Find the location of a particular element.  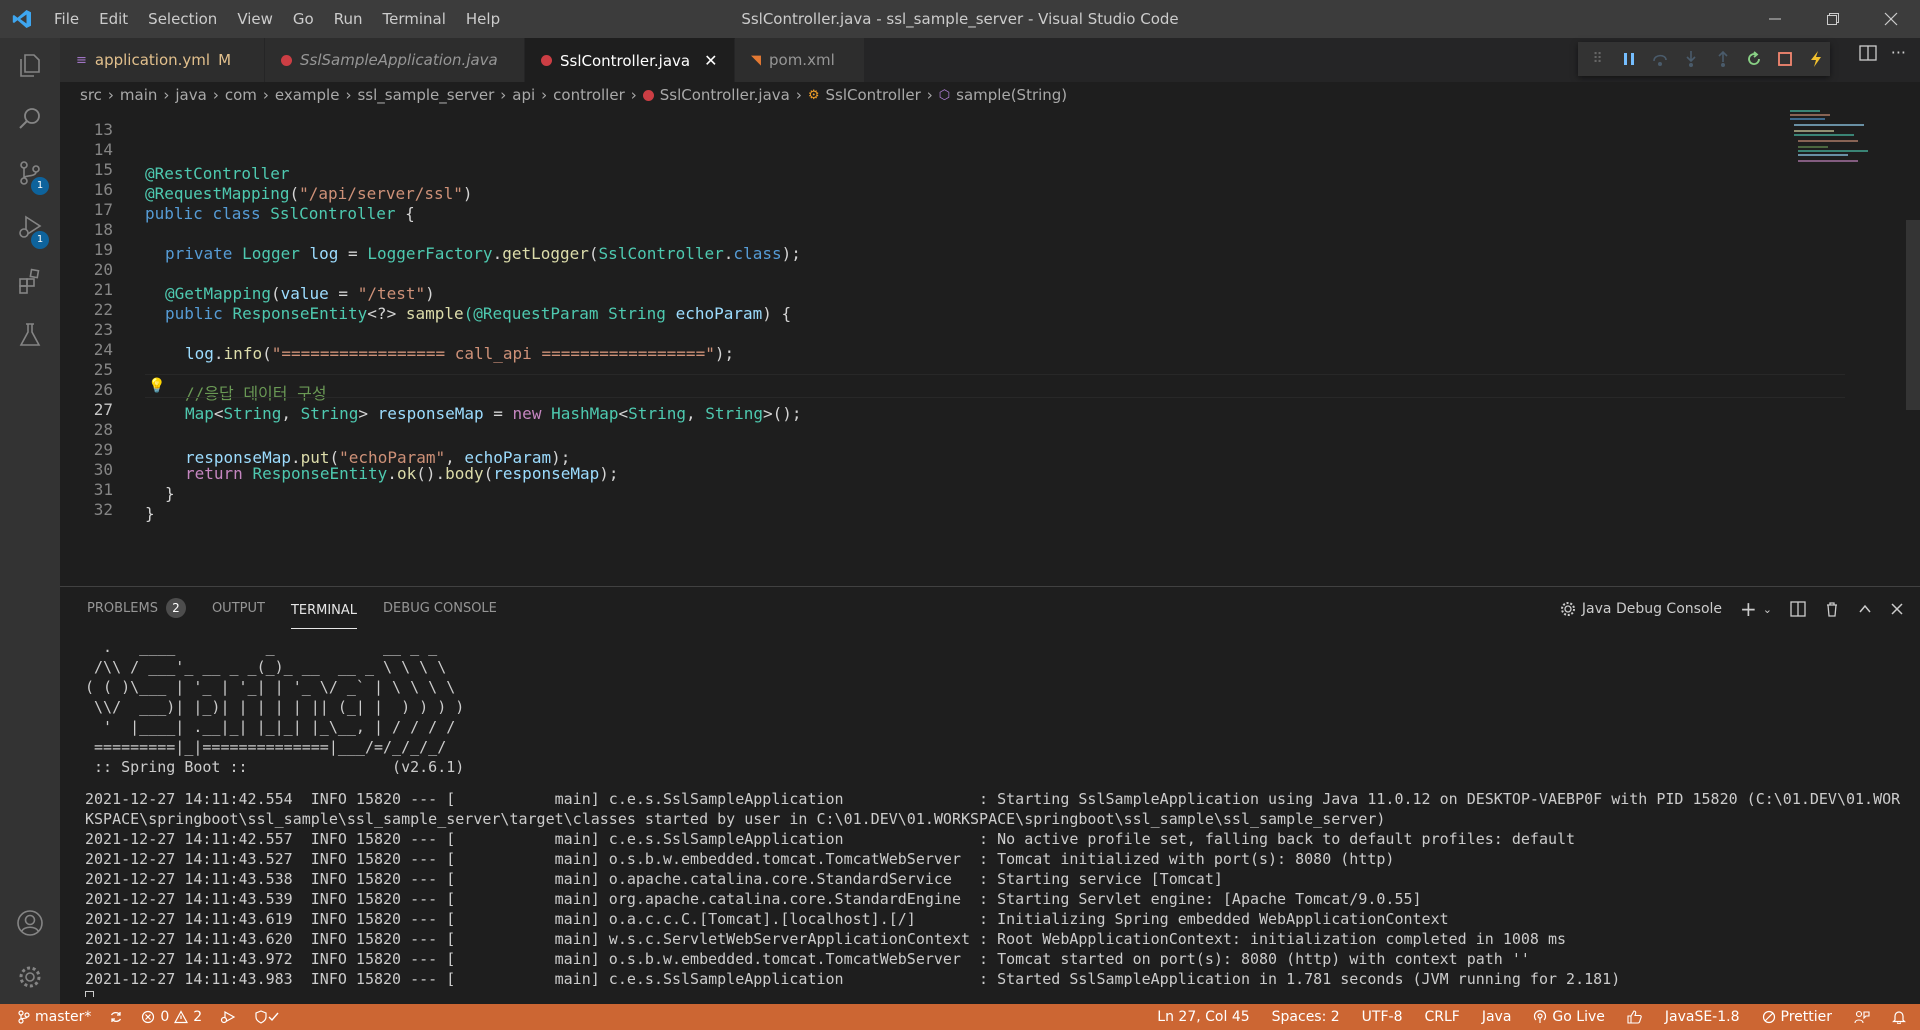

split-terminal-icon is located at coordinates (1798, 609).